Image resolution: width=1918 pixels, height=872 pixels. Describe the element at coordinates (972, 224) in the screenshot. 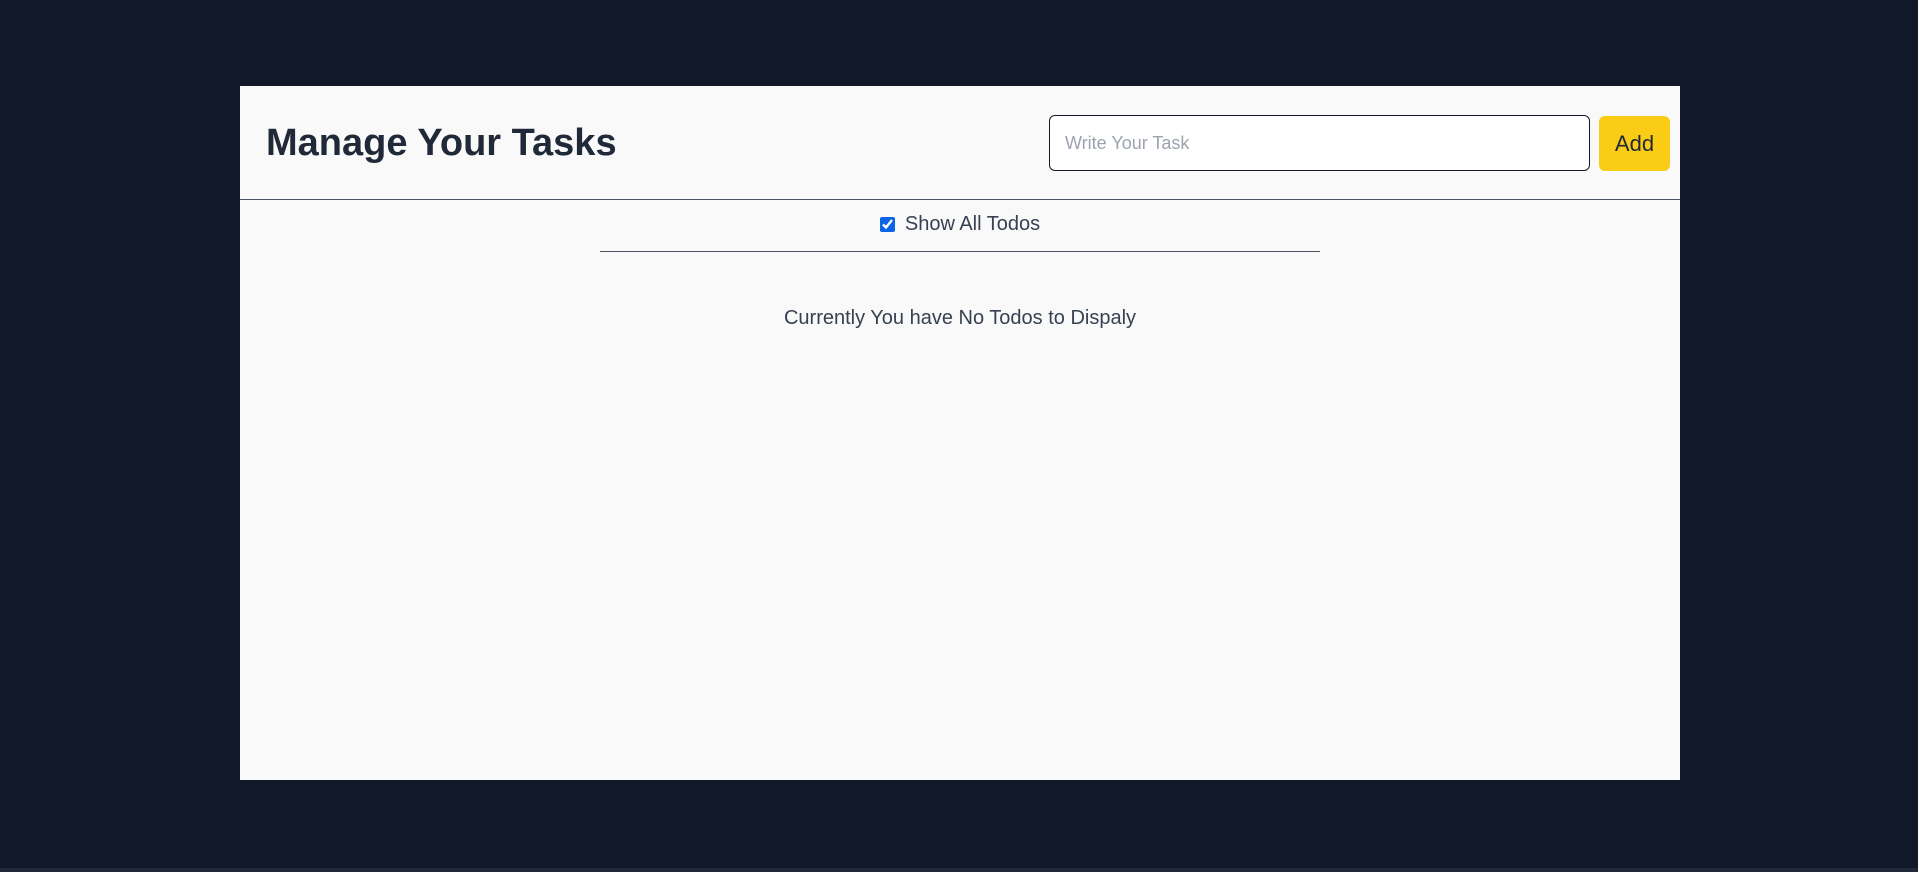

I see `show-all-todos-label: Show All Todos` at that location.